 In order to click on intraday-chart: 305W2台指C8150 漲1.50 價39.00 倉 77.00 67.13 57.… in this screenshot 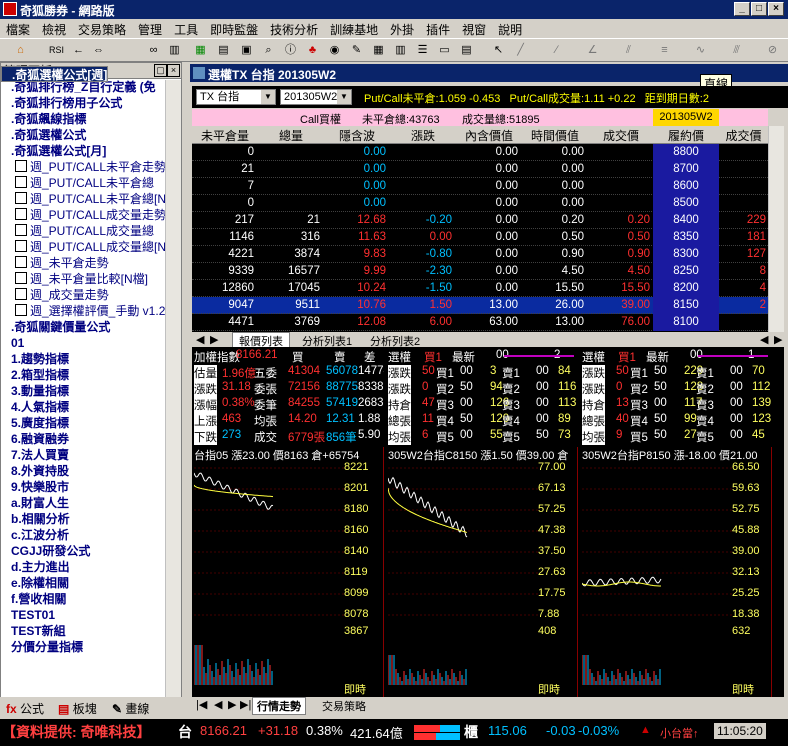, I will do `click(482, 572)`.